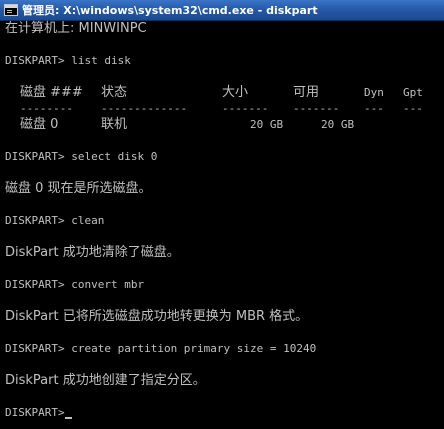  I want to click on command-clean: DISKPART> clean, so click(55, 220).